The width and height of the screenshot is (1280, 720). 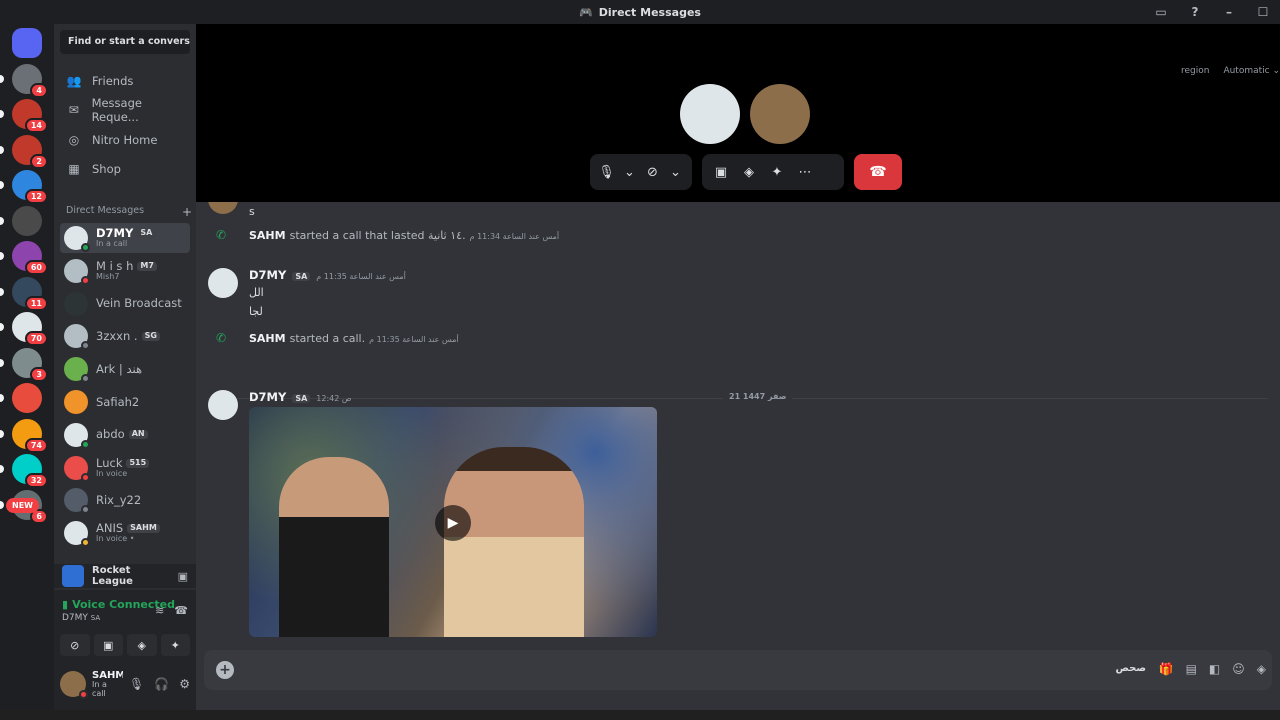 I want to click on region-selector: region Automatic ⌄, so click(x=1230, y=71).